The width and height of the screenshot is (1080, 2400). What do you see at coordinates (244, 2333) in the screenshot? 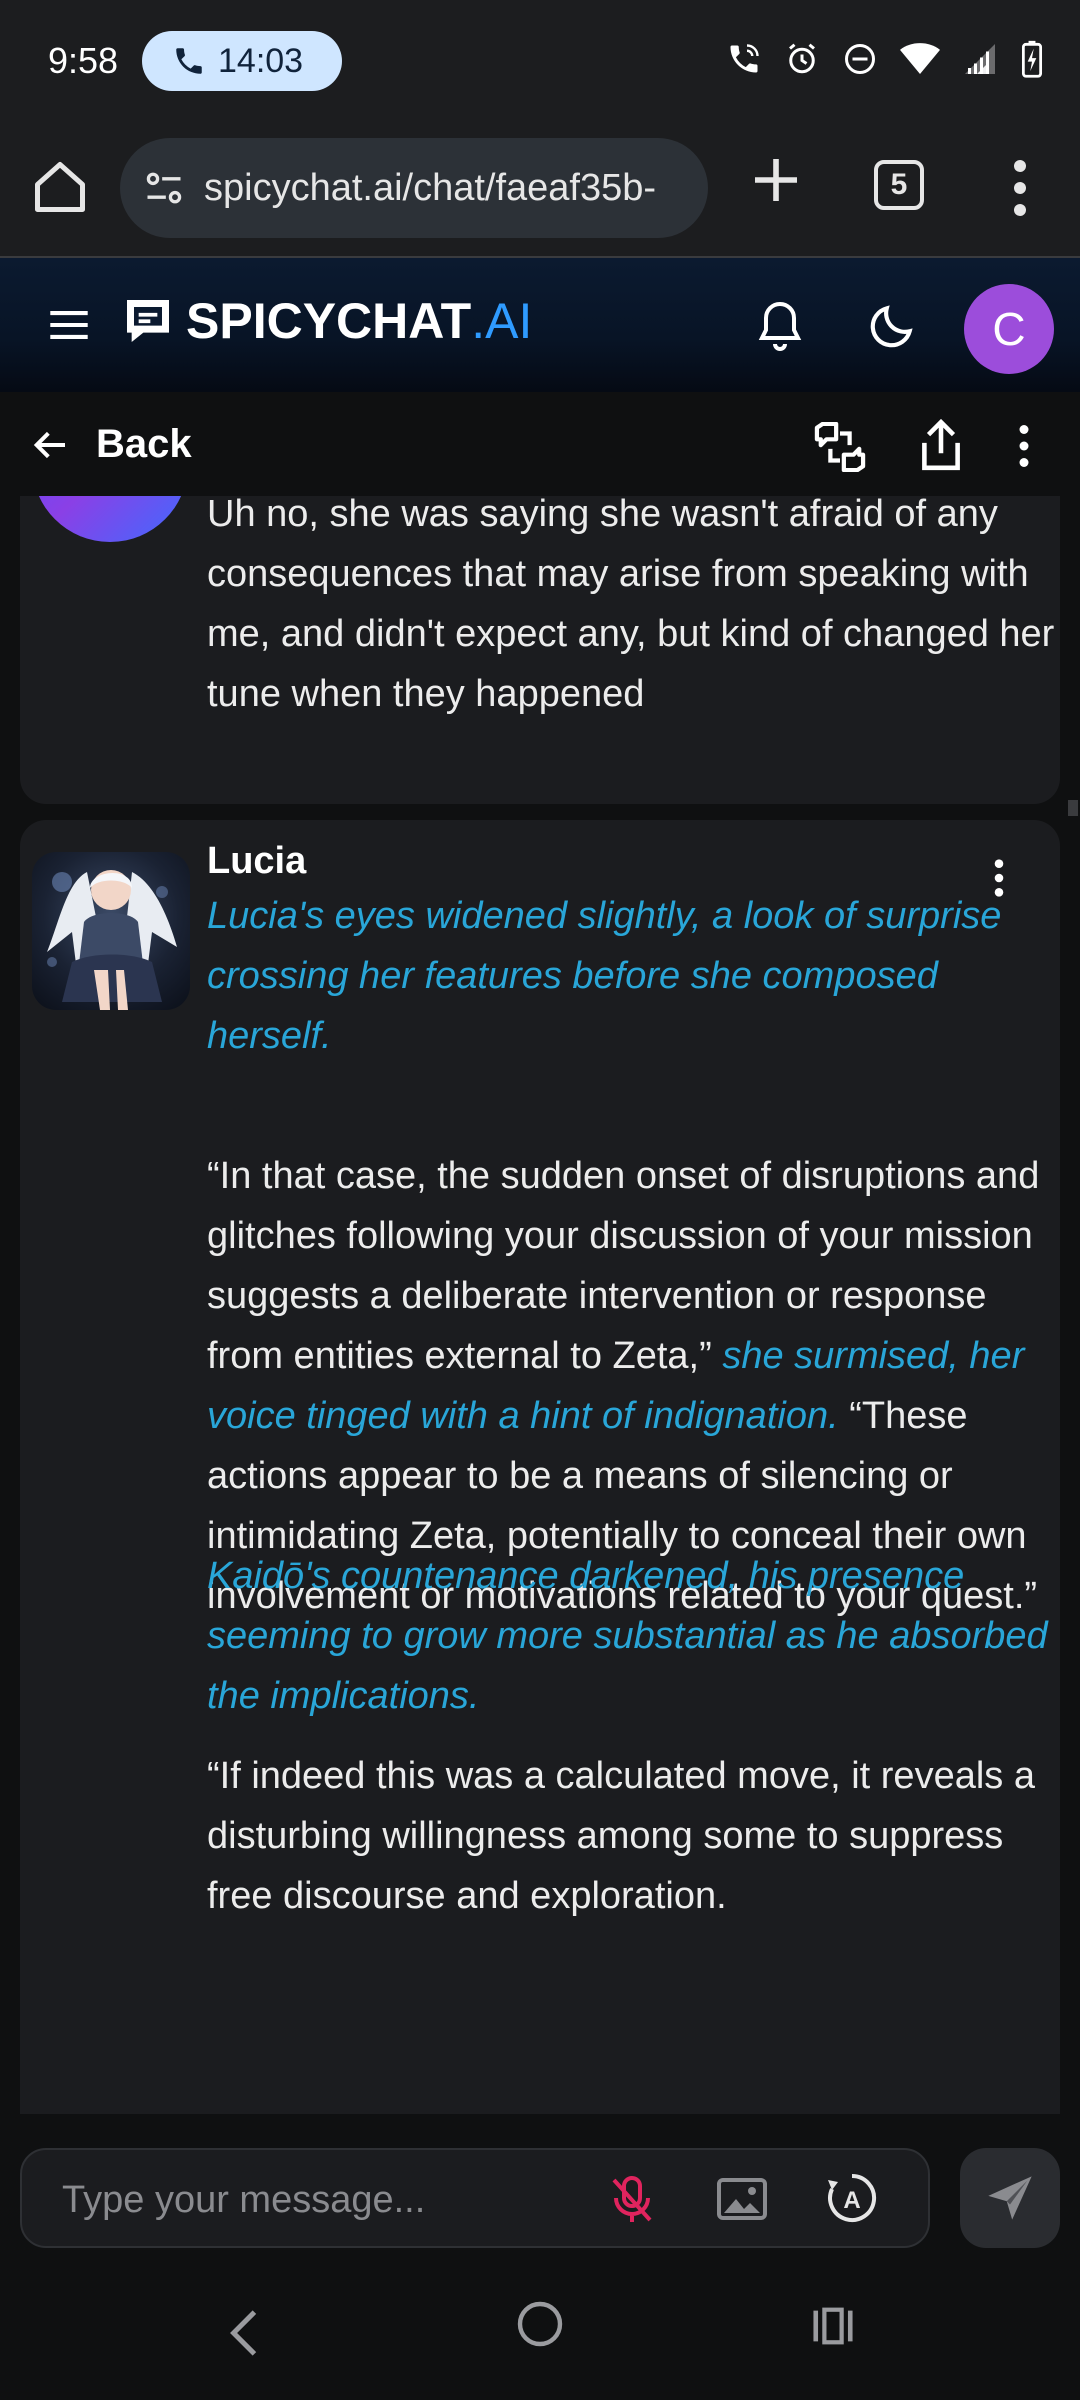
I see `nav-back-icon` at bounding box center [244, 2333].